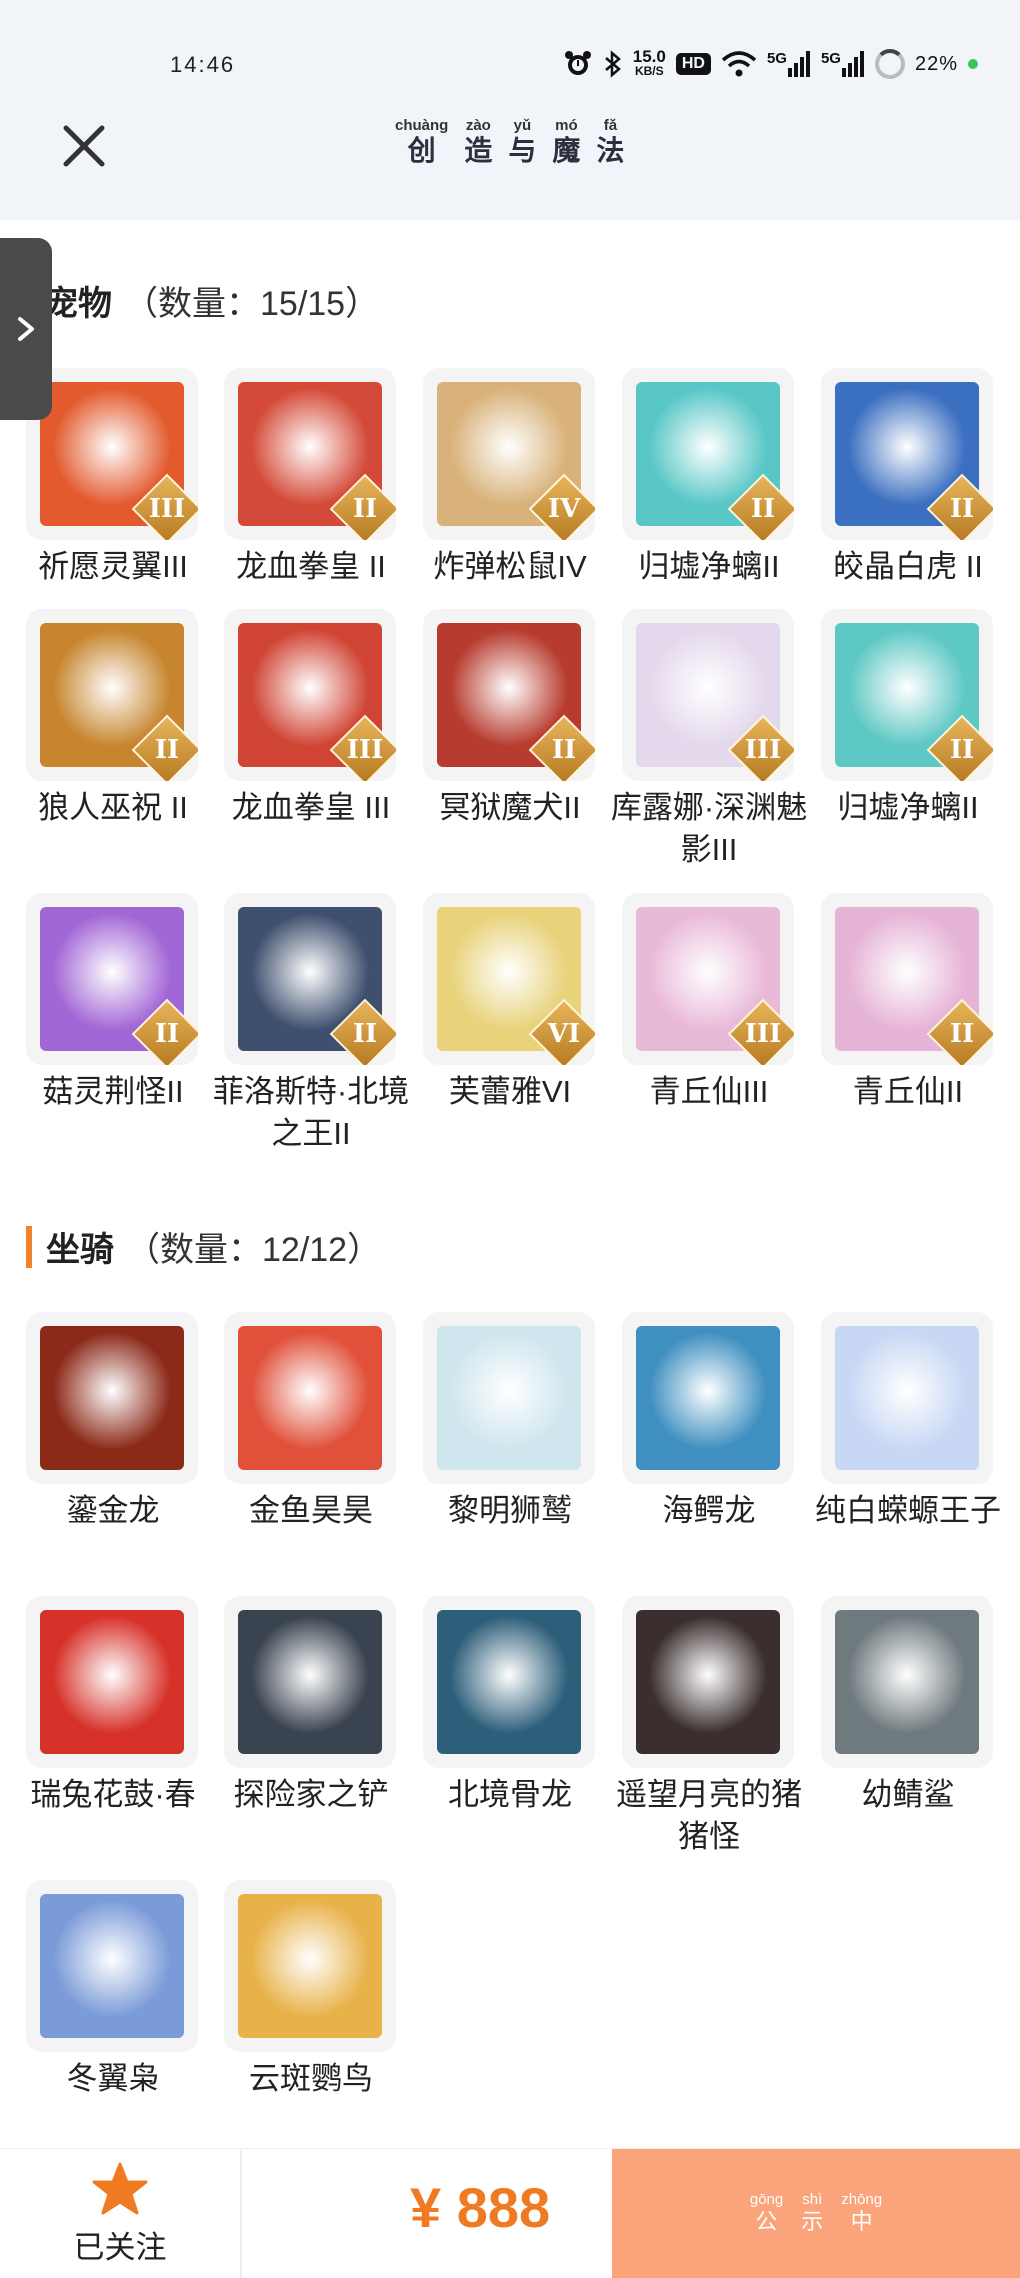 Image resolution: width=1020 pixels, height=2278 pixels. I want to click on pet-card: II 菲洛斯特·北境之王II, so click(311, 1024).